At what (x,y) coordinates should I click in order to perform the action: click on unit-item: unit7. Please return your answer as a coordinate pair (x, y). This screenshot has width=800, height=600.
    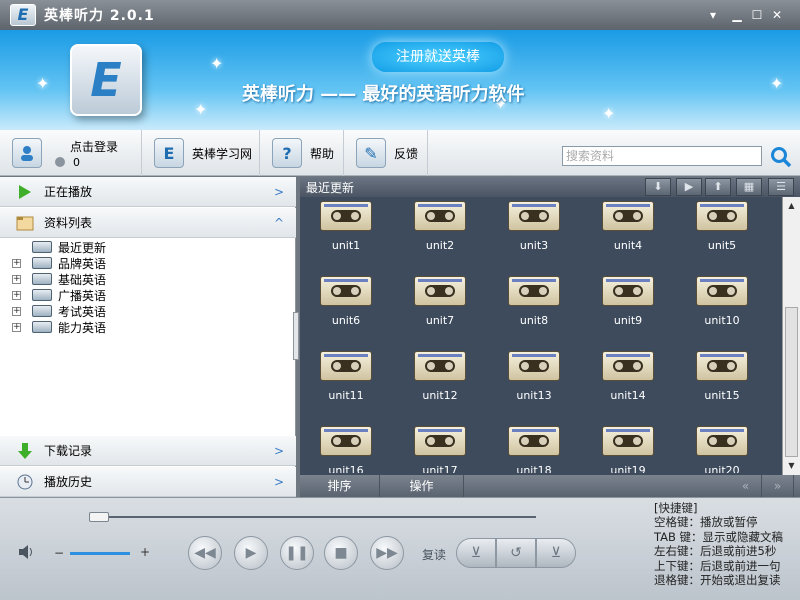
    Looking at the image, I should click on (443, 309).